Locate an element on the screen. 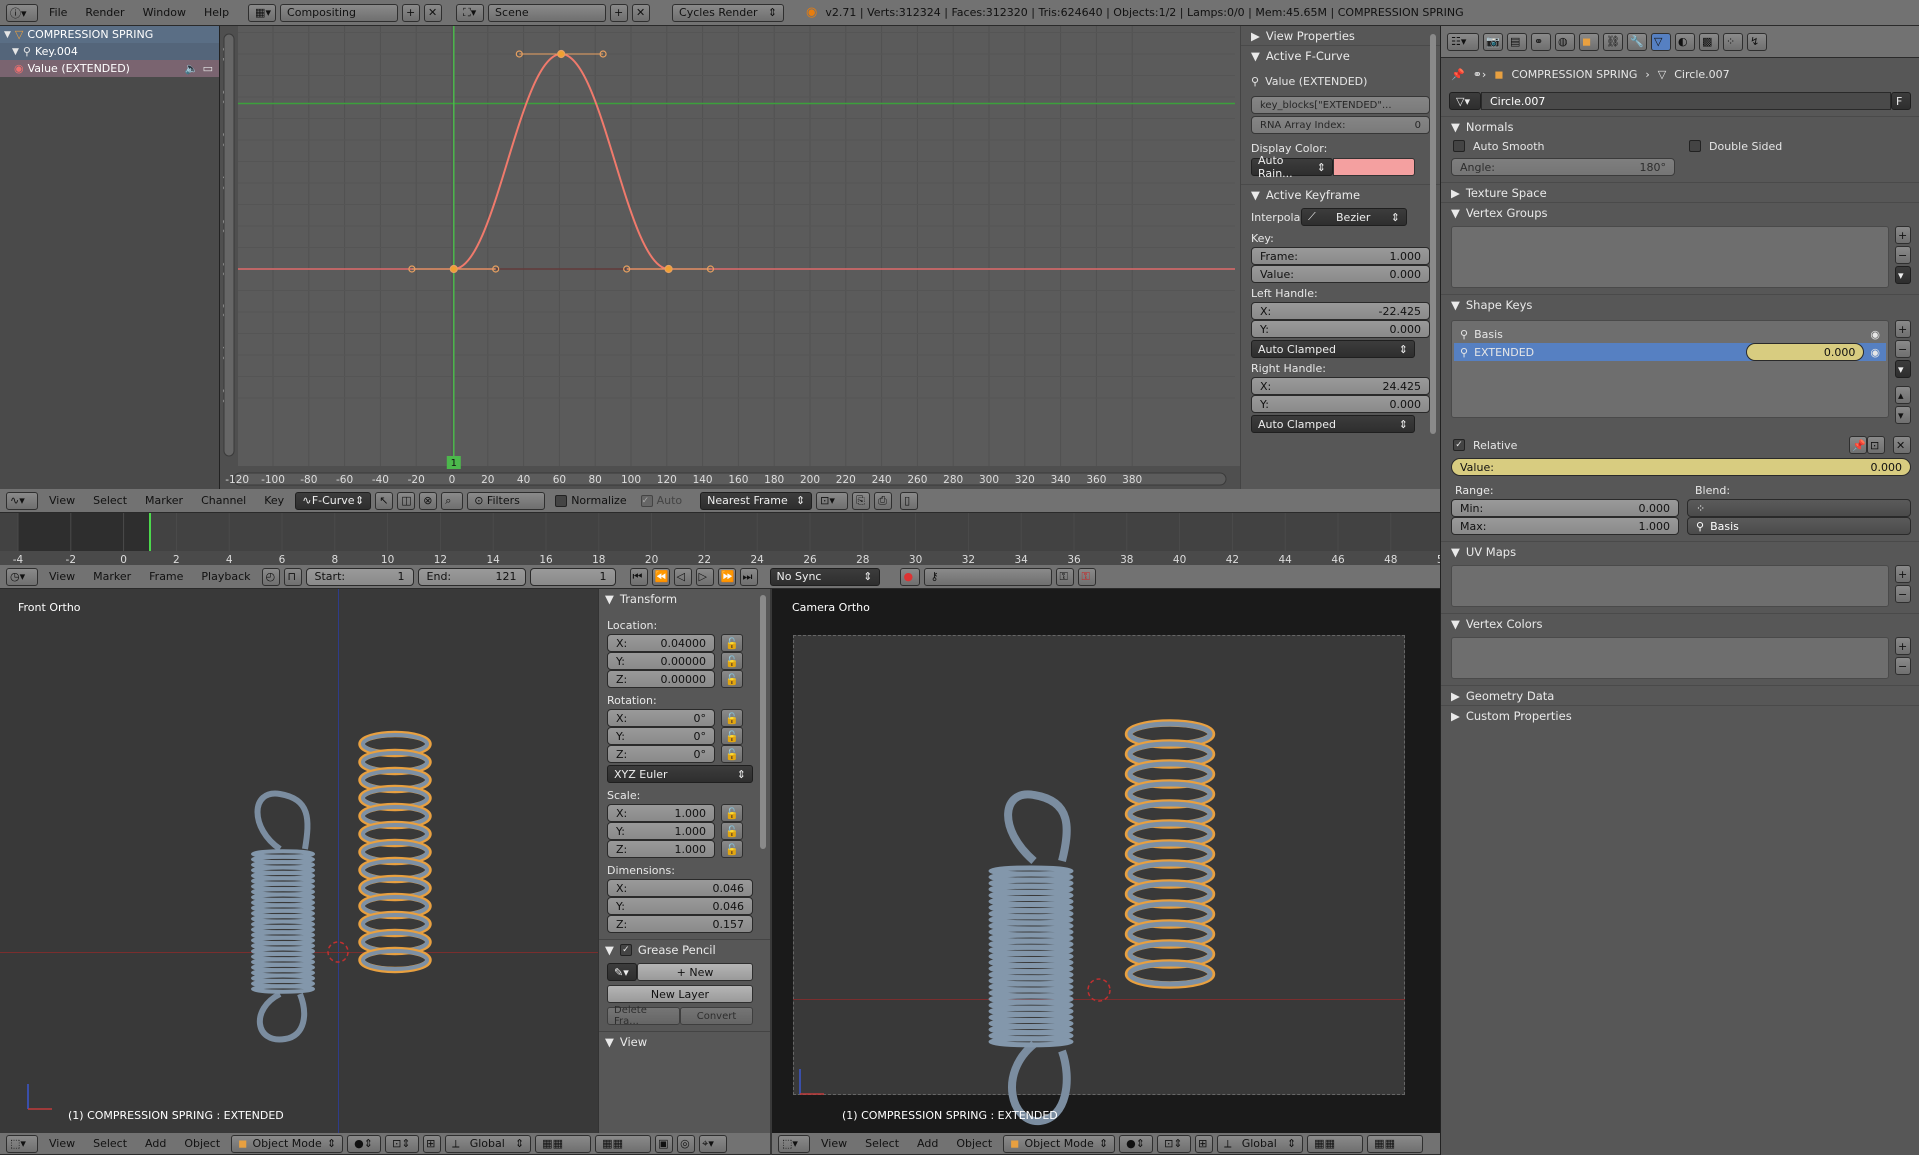 This screenshot has height=1155, width=1919. menu-help: Help is located at coordinates (216, 12).